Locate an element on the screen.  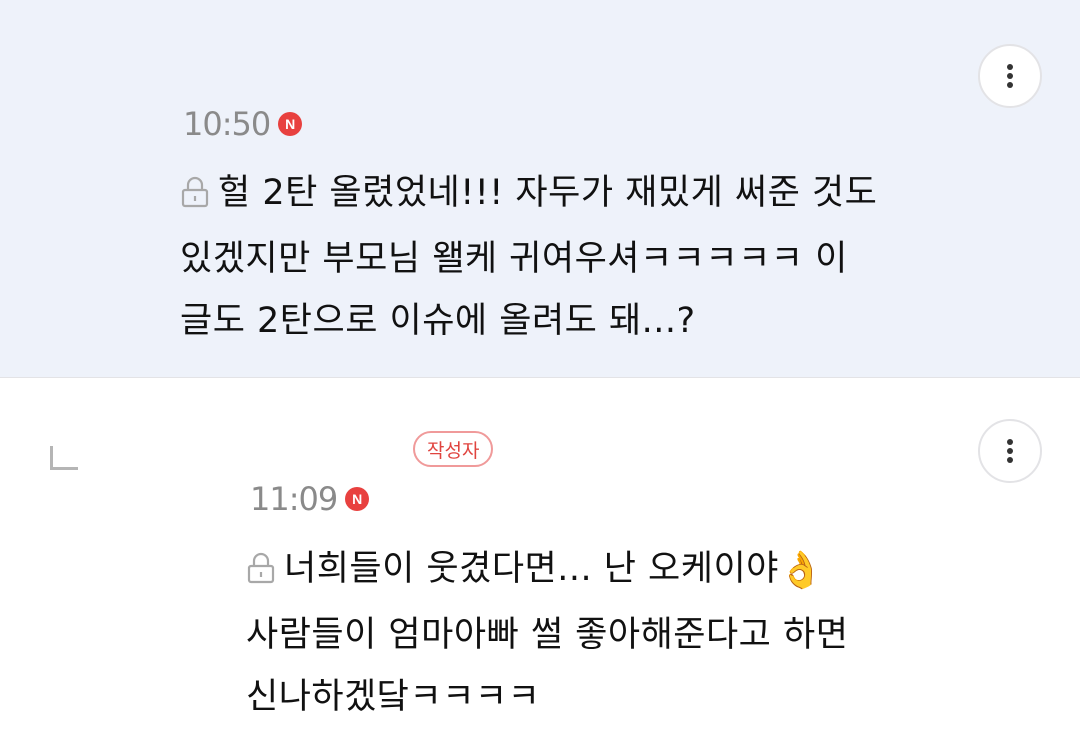
reply-corner-icon is located at coordinates (64, 458).